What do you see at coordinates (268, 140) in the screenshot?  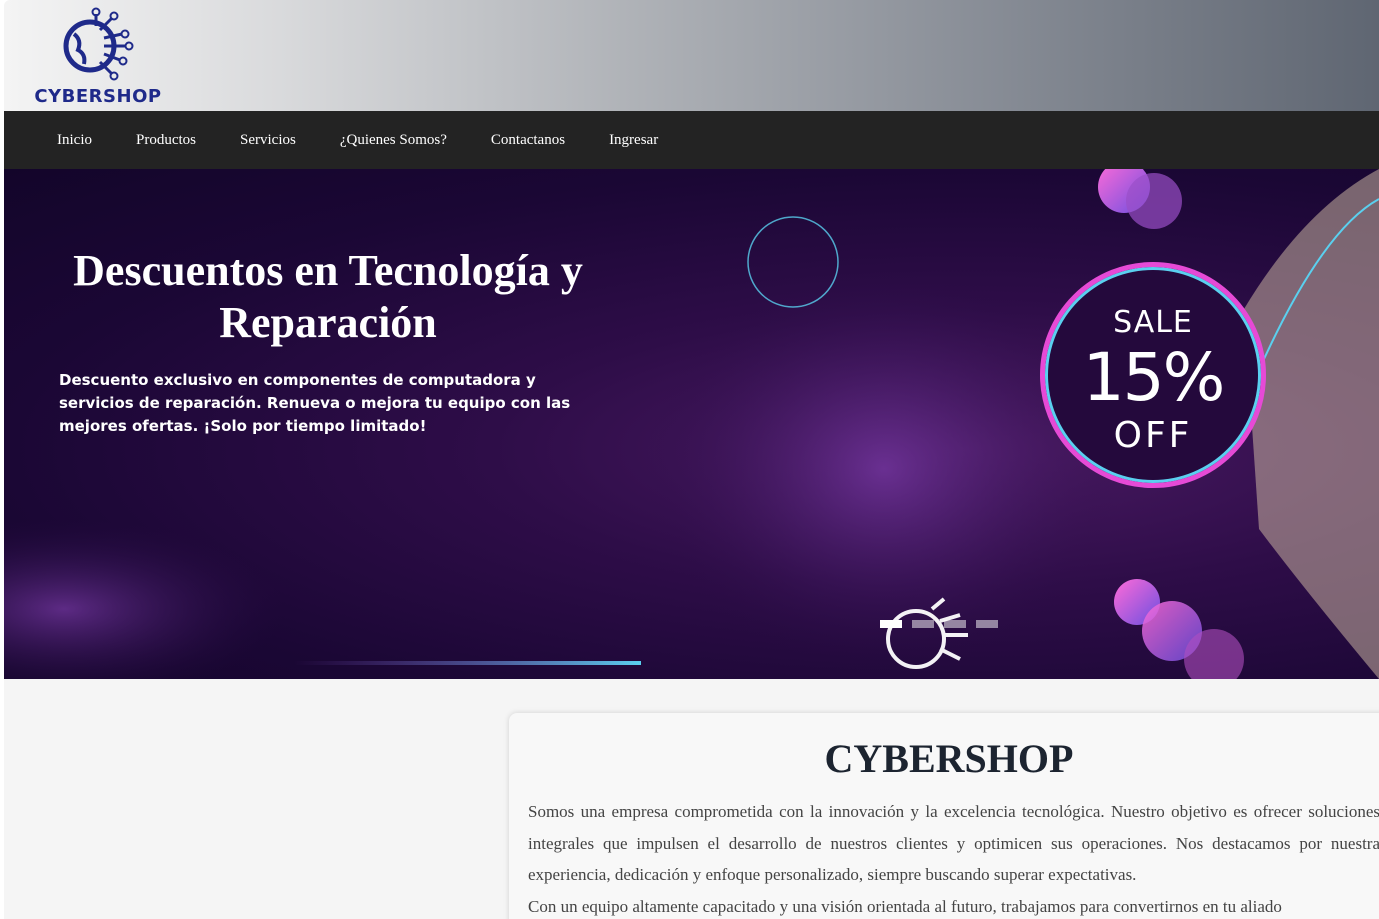 I see `nav-item-servicios: Servicios` at bounding box center [268, 140].